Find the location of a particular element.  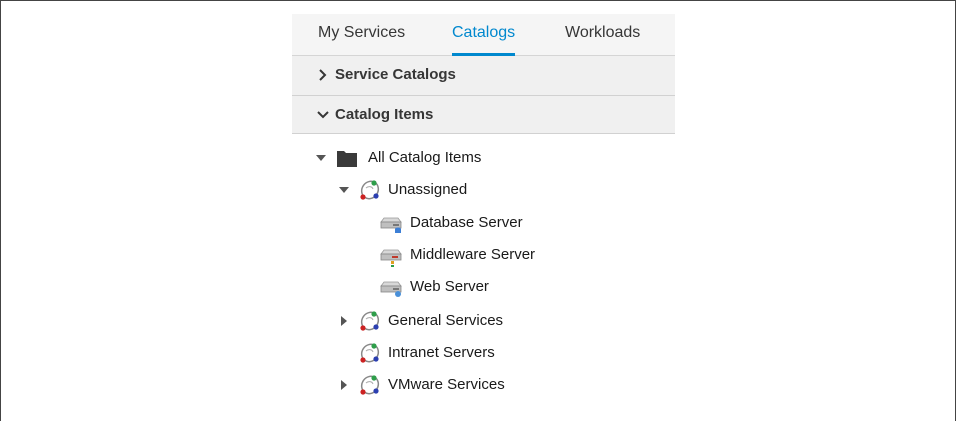

tab-bar: My Services Catalogs Workloads is located at coordinates (483, 35).